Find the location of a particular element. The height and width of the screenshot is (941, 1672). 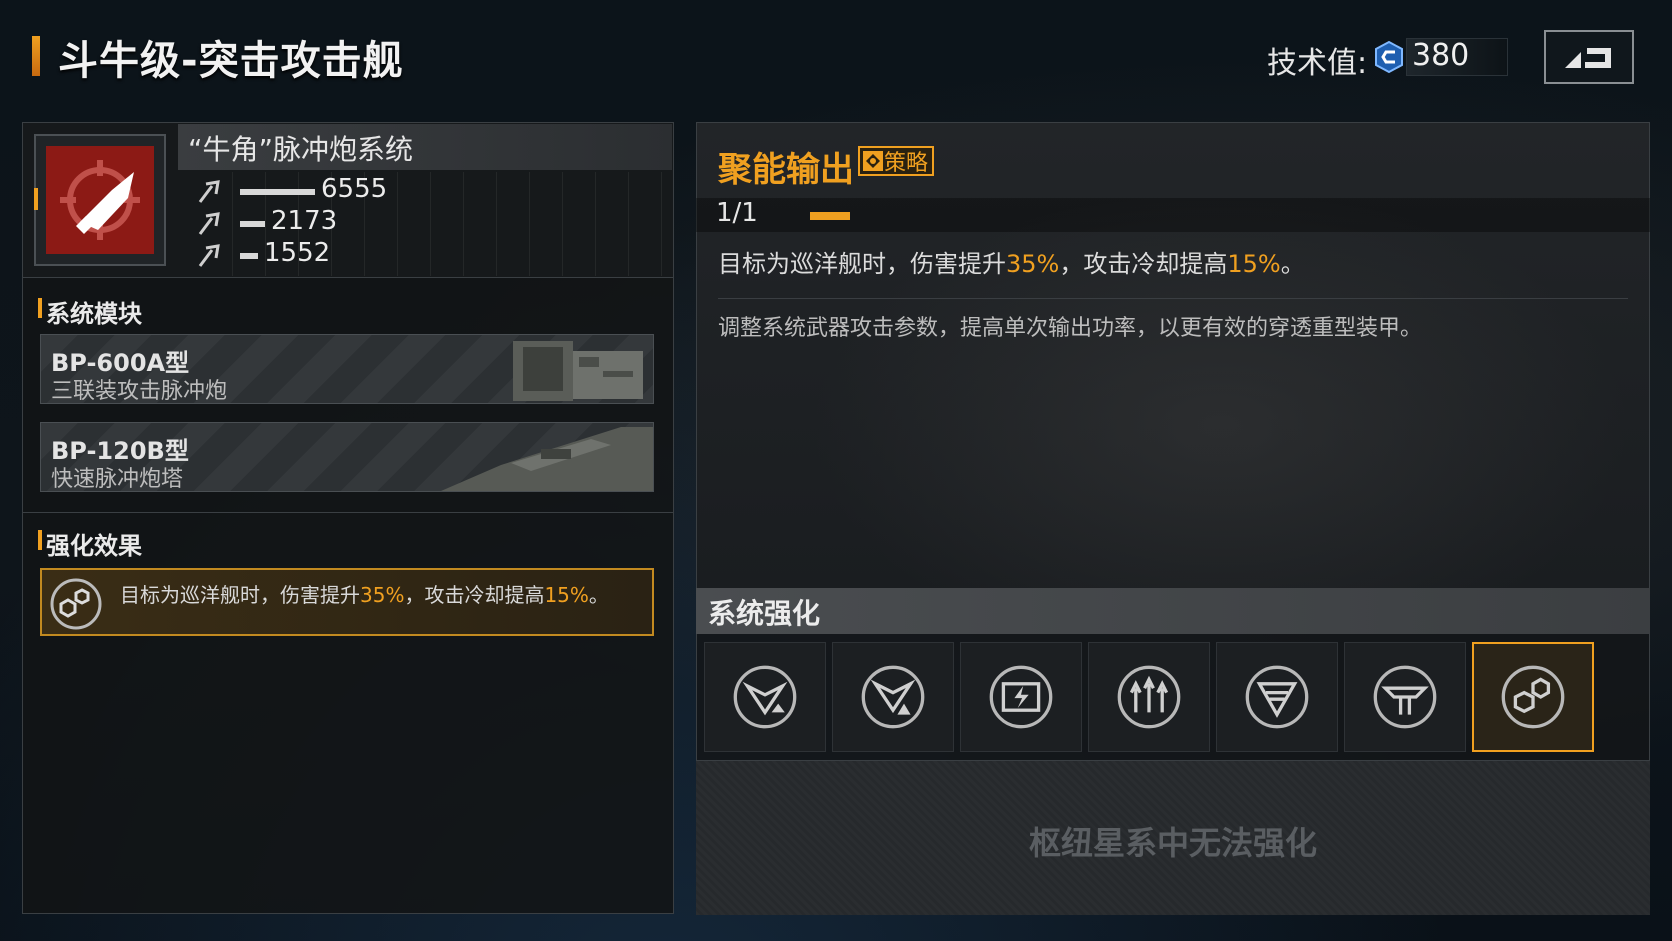

turret-icon is located at coordinates (1405, 697).